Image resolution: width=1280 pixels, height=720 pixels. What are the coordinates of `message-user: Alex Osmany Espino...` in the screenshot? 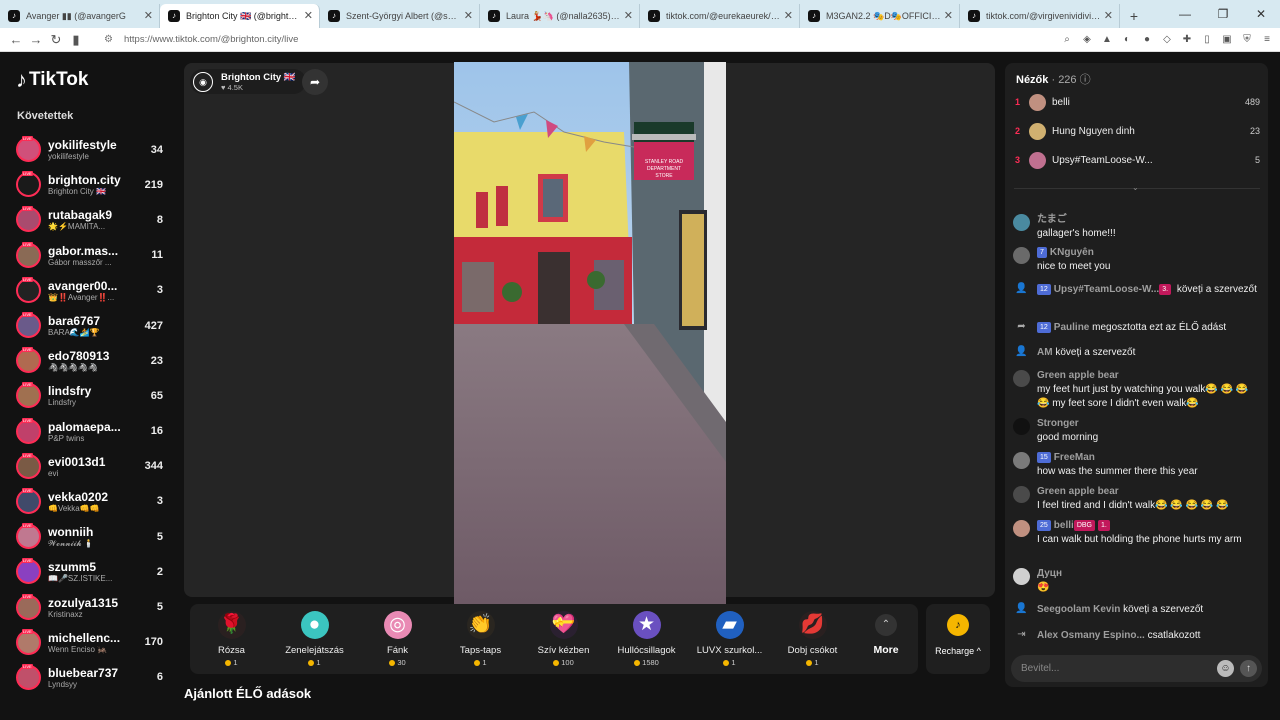 It's located at (1091, 635).